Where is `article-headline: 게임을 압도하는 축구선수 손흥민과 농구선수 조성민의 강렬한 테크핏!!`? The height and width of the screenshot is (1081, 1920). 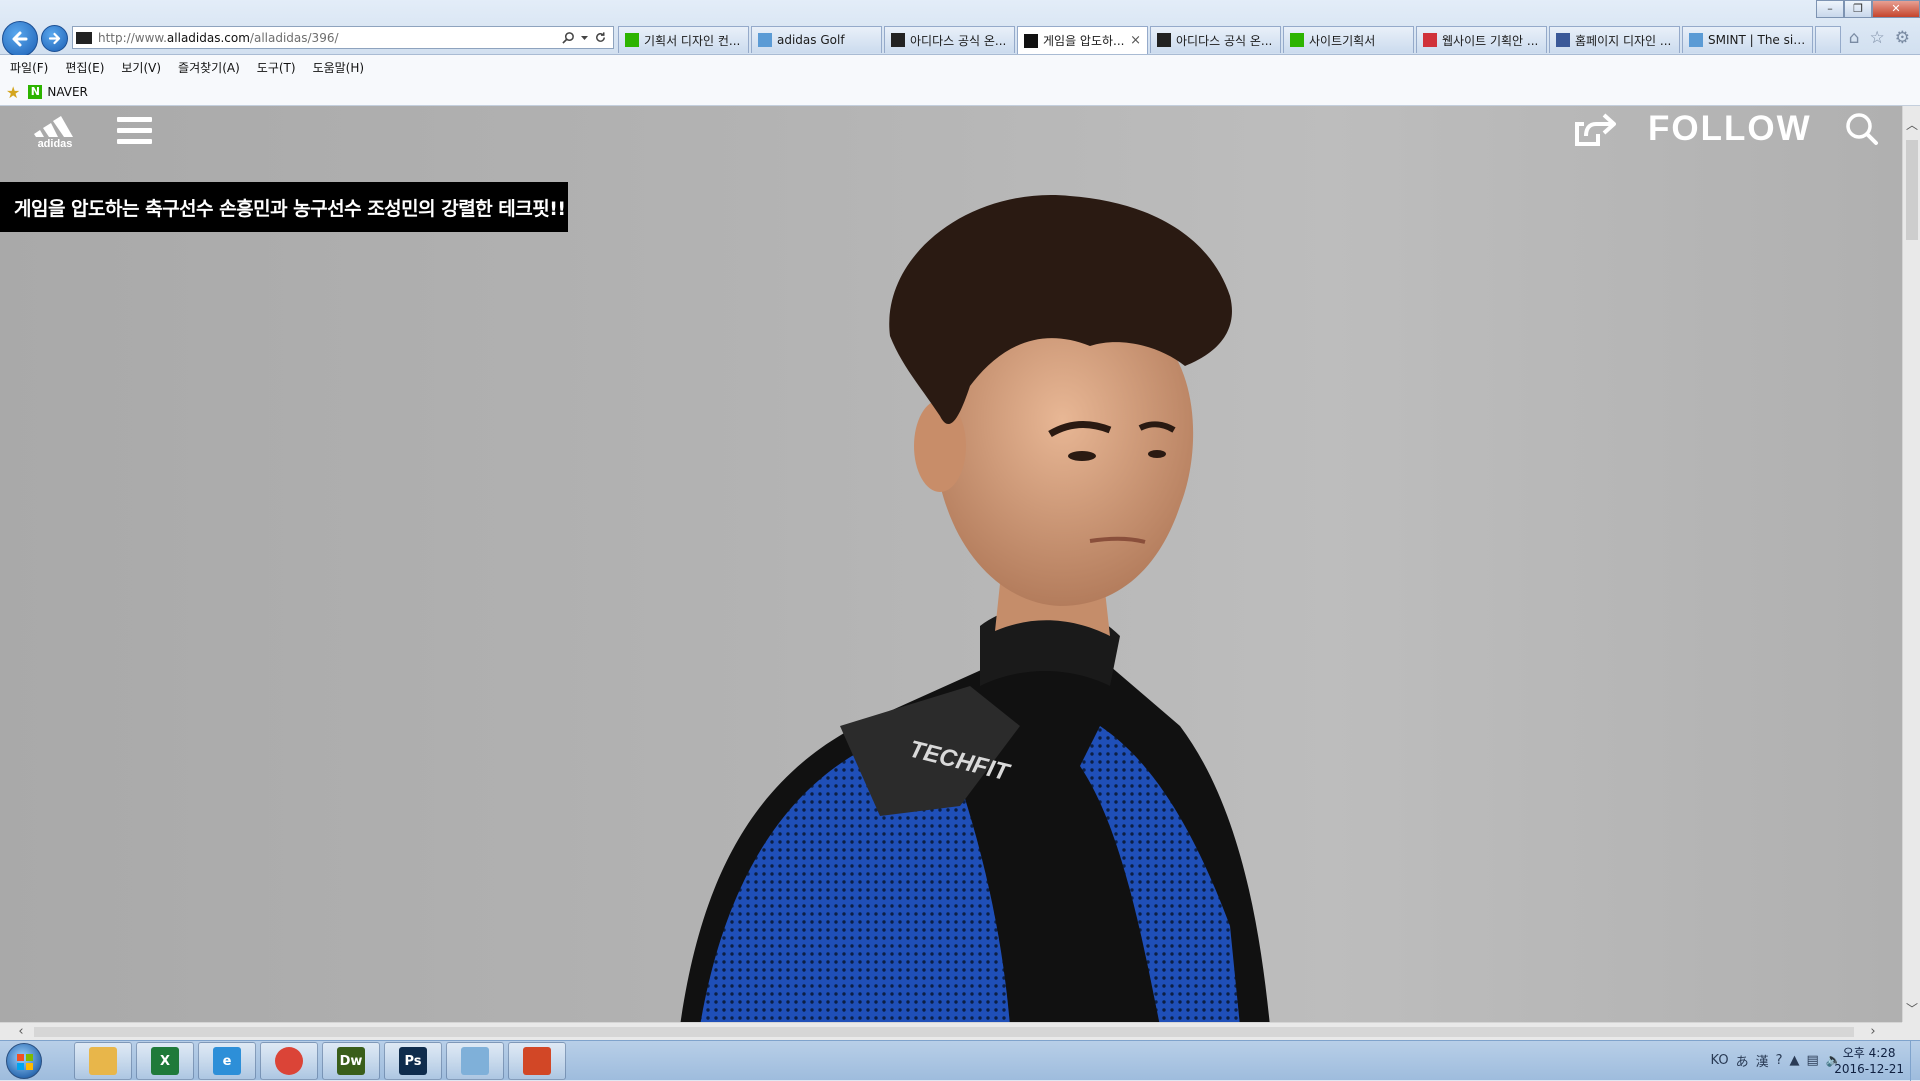 article-headline: 게임을 압도하는 축구선수 손흥민과 농구선수 조성민의 강렬한 테크핏!! is located at coordinates (284, 207).